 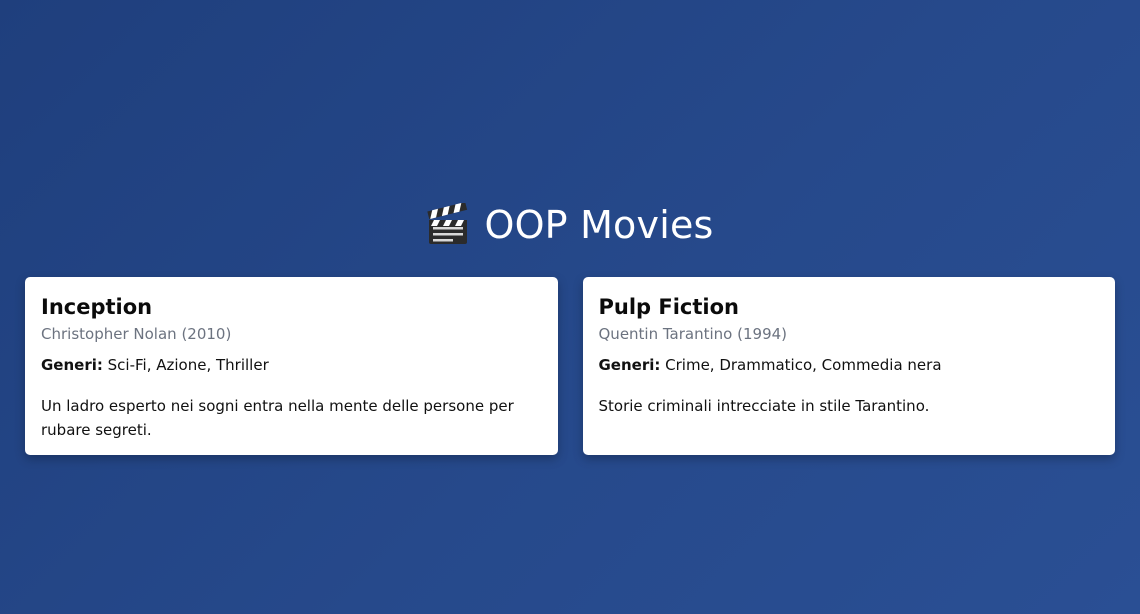 What do you see at coordinates (803, 365) in the screenshot?
I see `genres-value: Crime, Drammatico, Commedia nera` at bounding box center [803, 365].